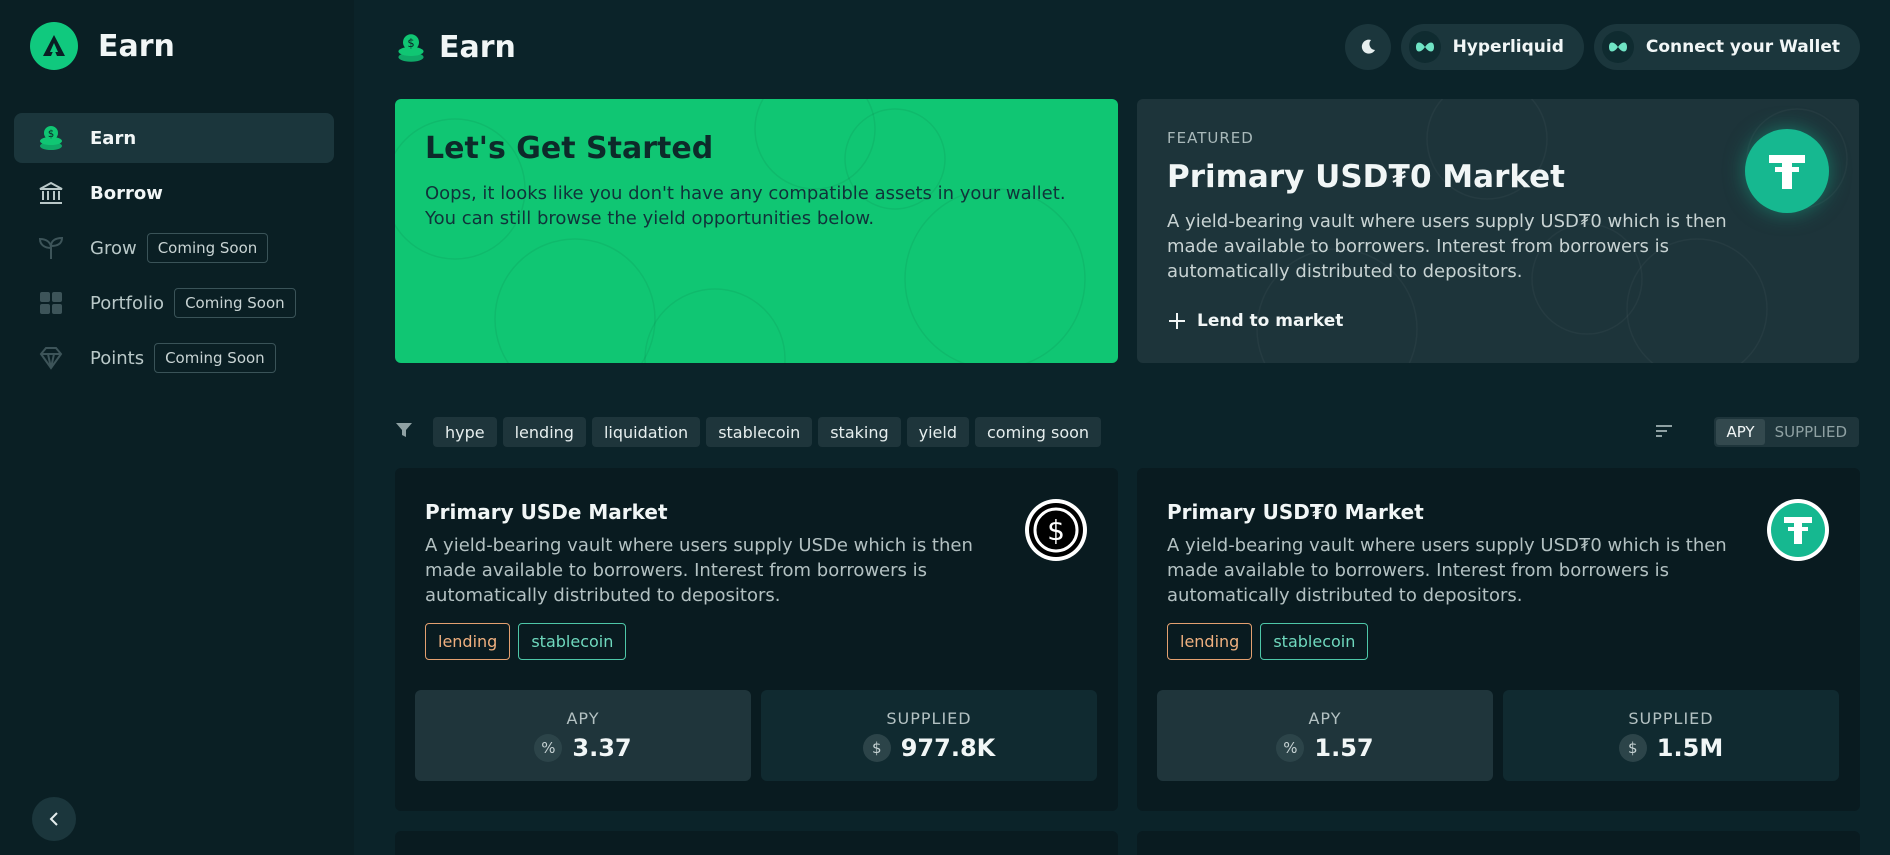 This screenshot has width=1890, height=855. I want to click on sidebar-item-label: Grow, so click(113, 248).